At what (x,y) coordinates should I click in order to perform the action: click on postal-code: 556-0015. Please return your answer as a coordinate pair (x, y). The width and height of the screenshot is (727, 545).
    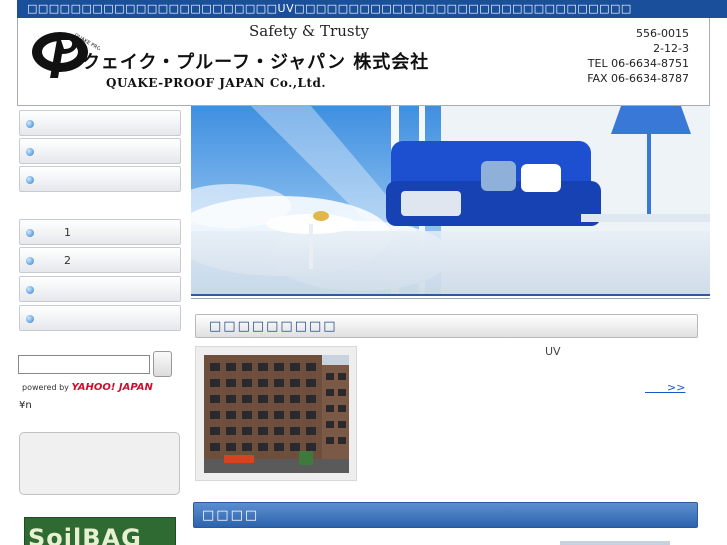
    Looking at the image, I should click on (662, 33).